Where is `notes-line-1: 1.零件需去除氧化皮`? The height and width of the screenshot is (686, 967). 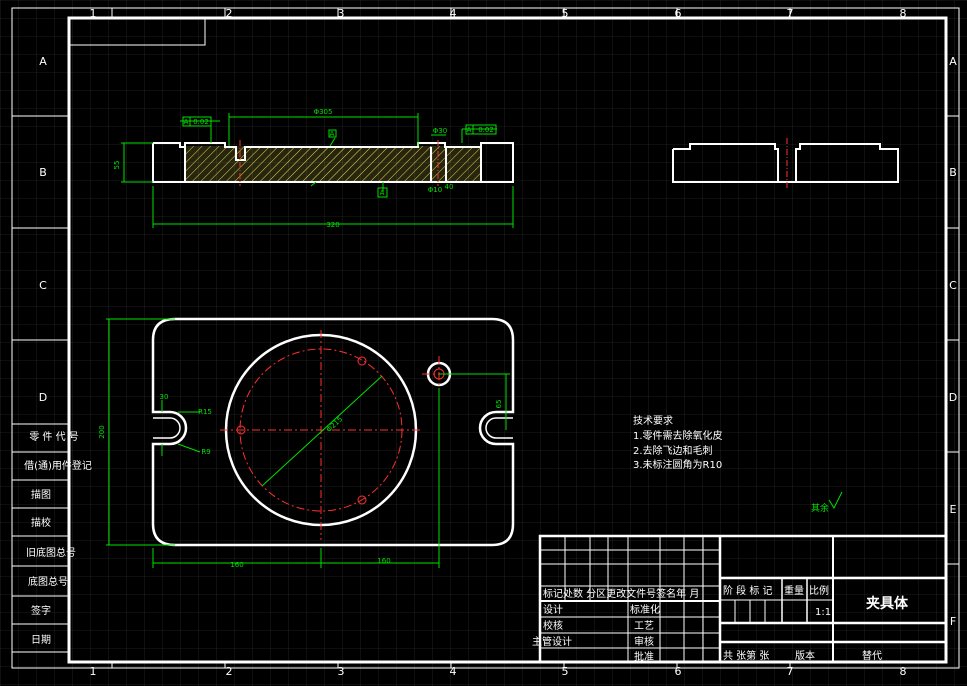 notes-line-1: 1.零件需去除氧化皮 is located at coordinates (678, 435).